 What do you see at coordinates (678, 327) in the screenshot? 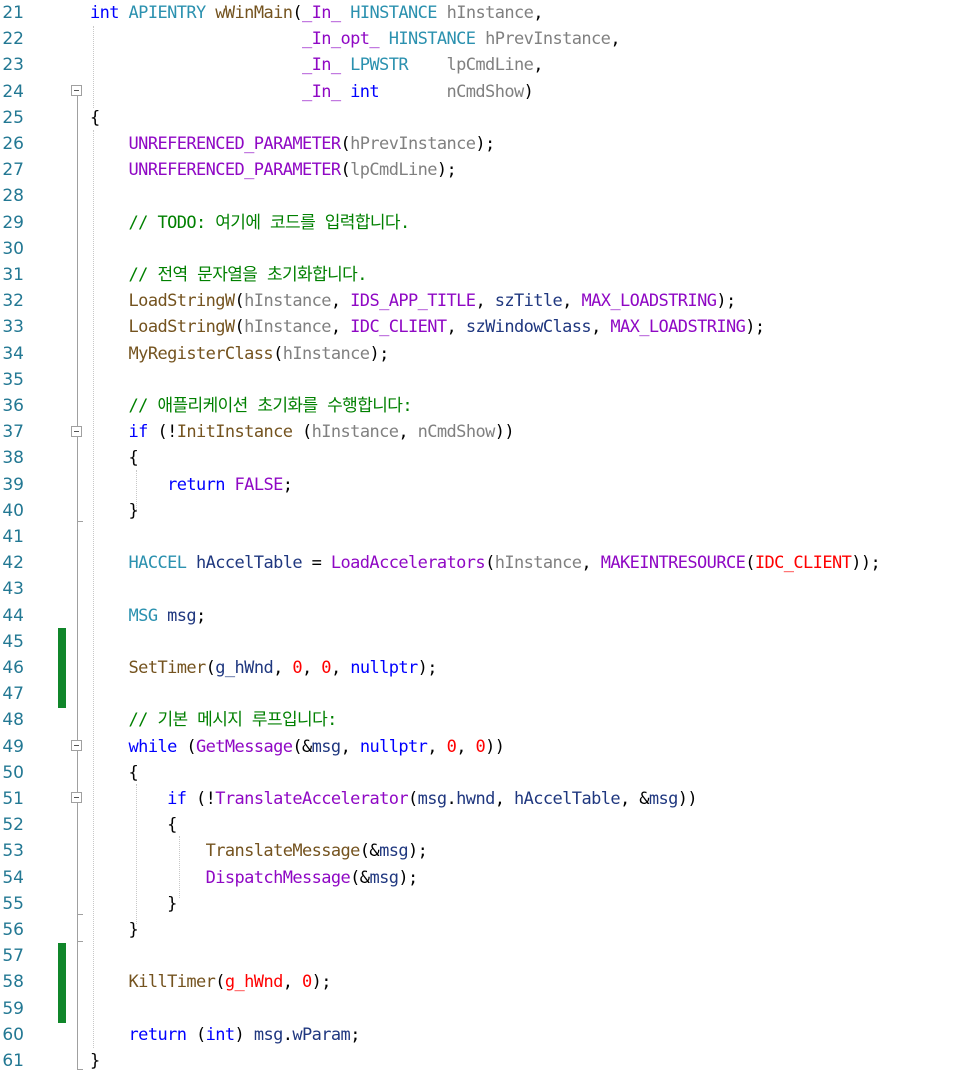
I see `code-token: MAX_LOADSTRING` at bounding box center [678, 327].